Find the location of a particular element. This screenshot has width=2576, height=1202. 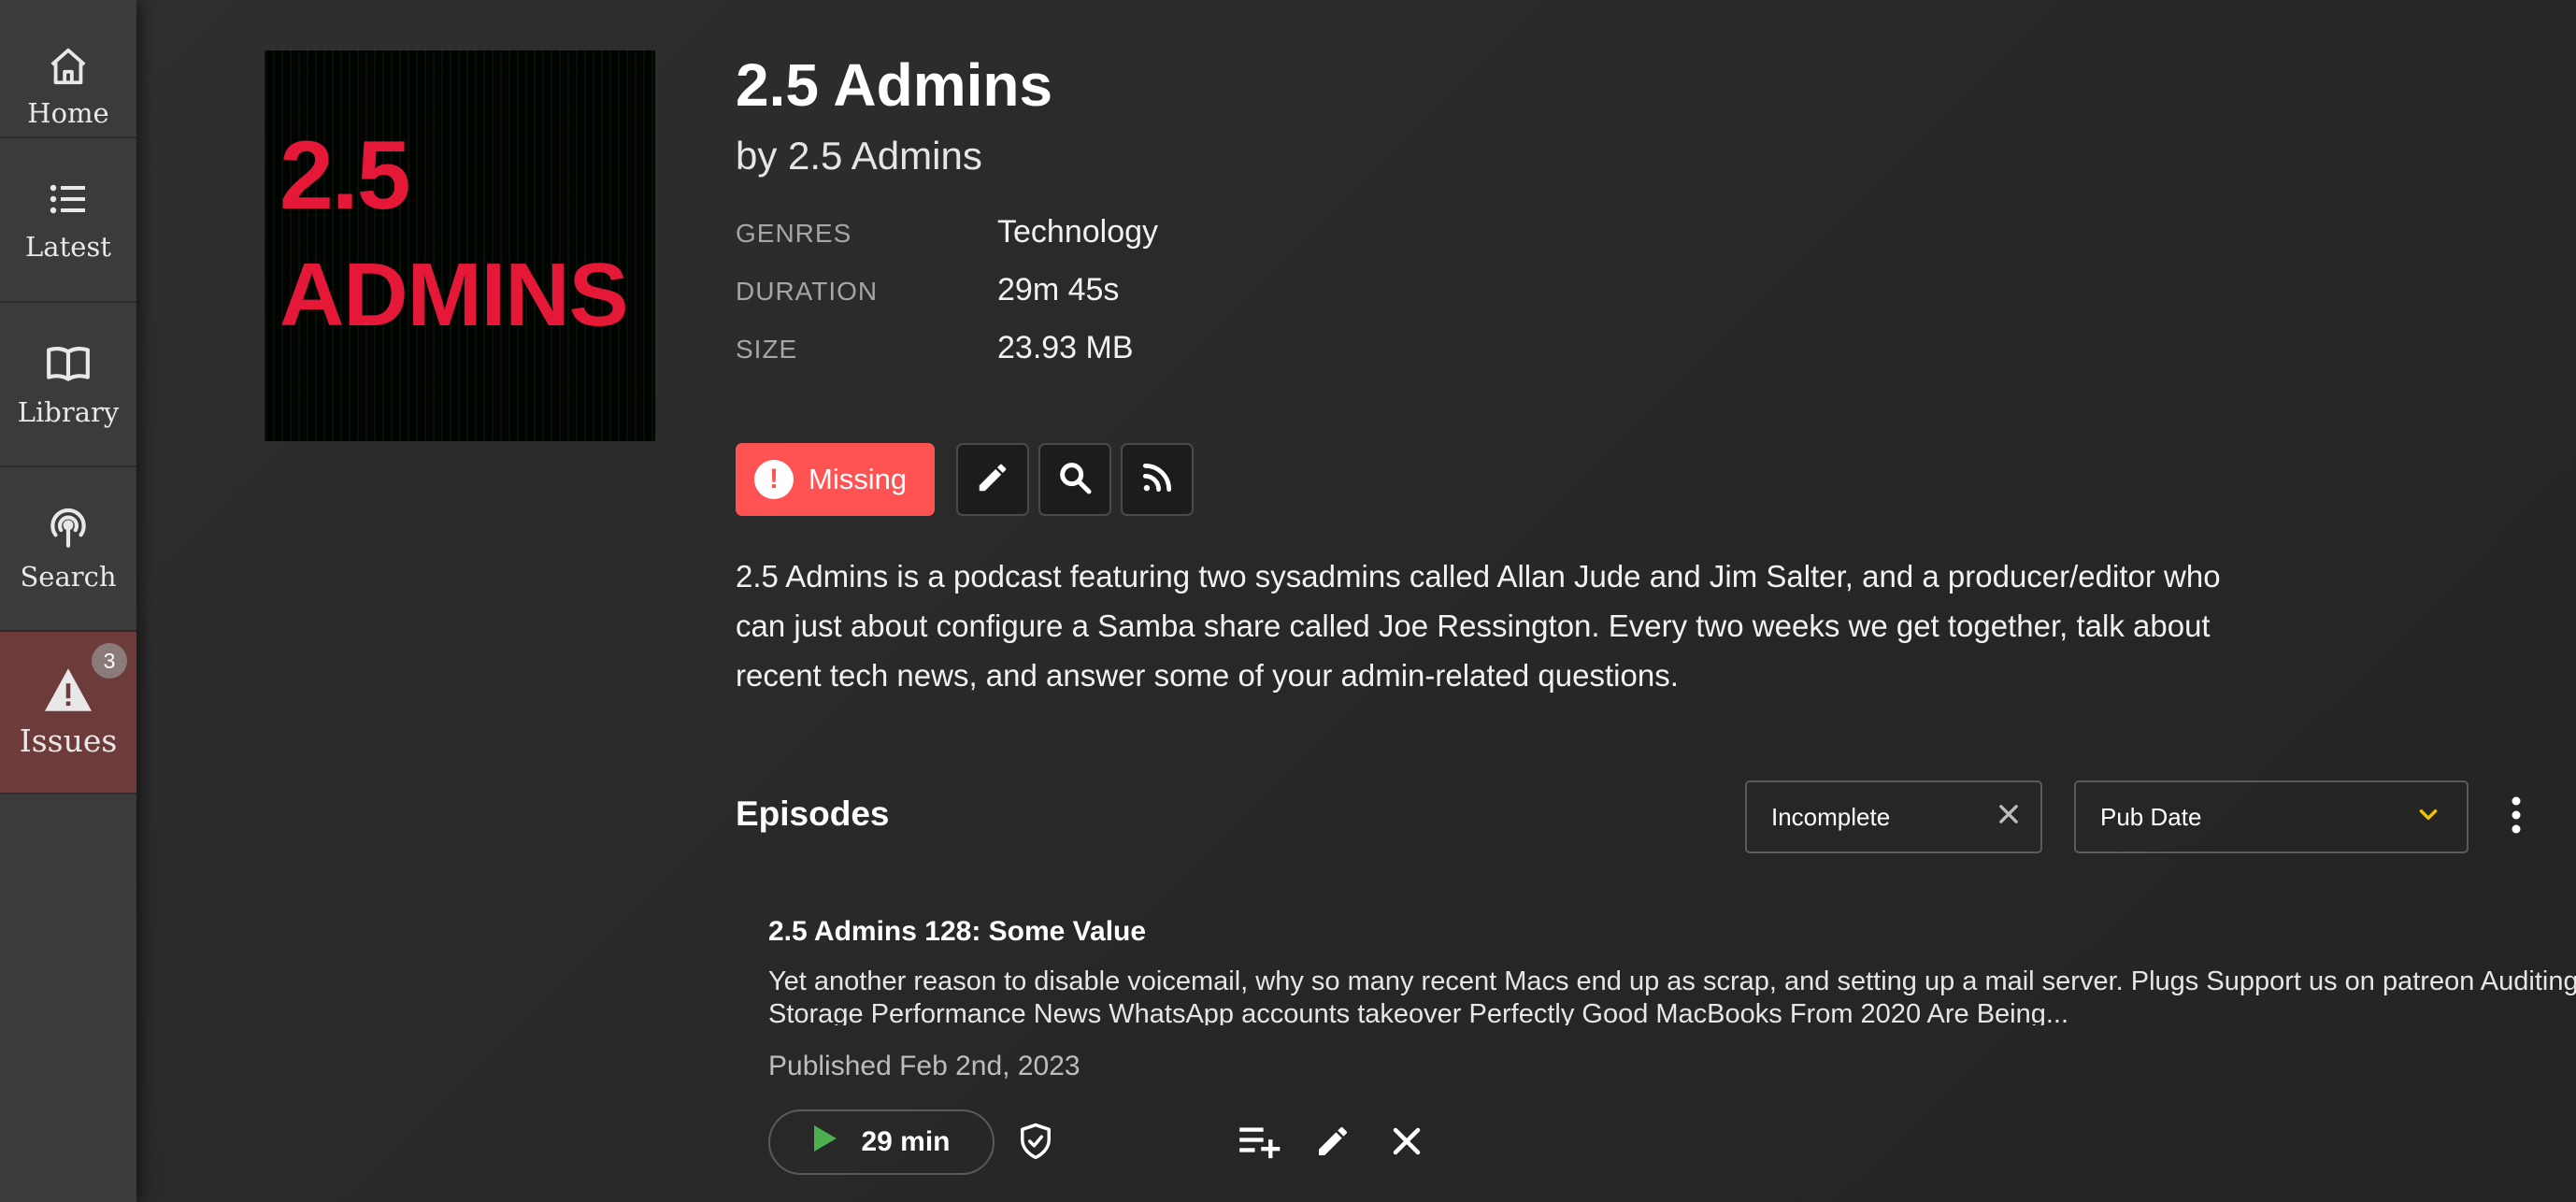

sidebar-item-search: Search is located at coordinates (68, 549).